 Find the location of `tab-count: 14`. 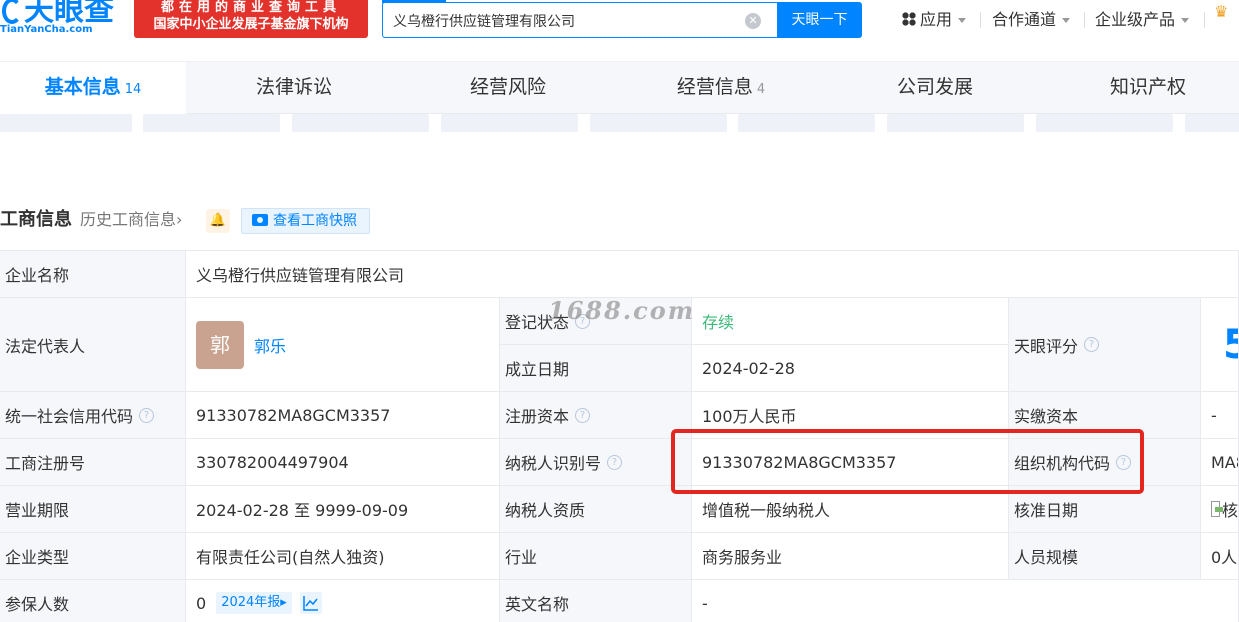

tab-count: 14 is located at coordinates (133, 89).